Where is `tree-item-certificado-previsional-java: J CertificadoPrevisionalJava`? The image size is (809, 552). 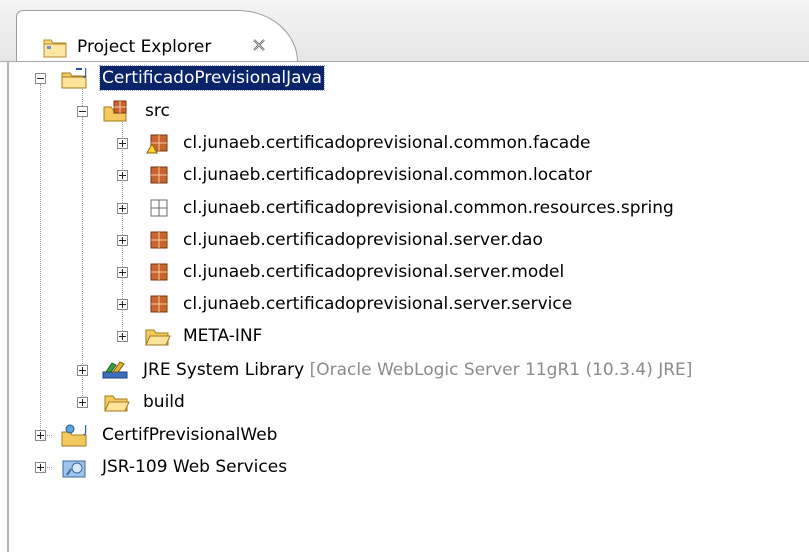
tree-item-certificado-previsional-java: J CertificadoPrevisionalJava is located at coordinates (200, 78).